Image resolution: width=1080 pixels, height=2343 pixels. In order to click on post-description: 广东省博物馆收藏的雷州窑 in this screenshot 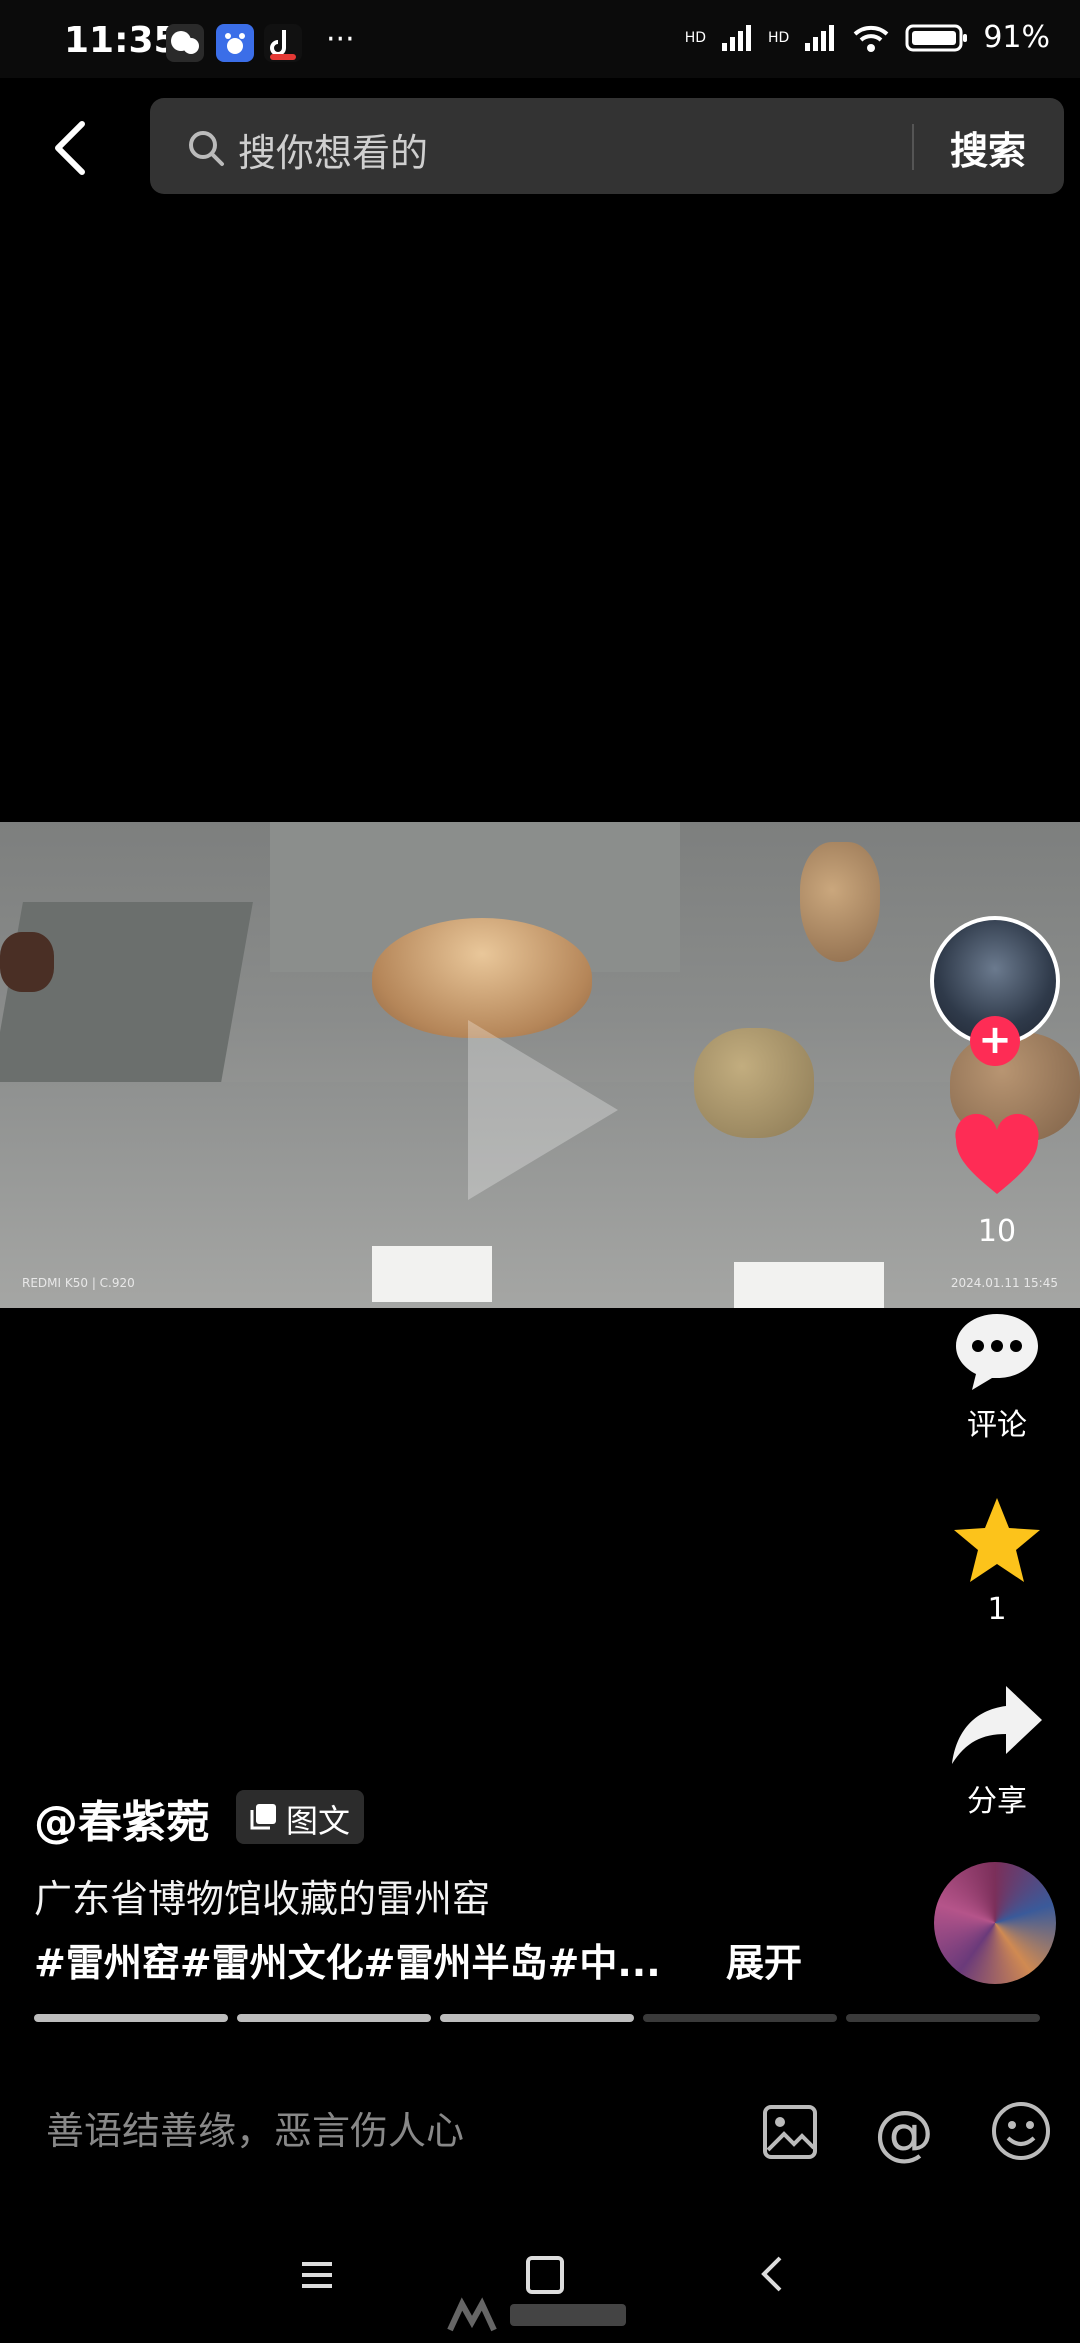, I will do `click(262, 1899)`.